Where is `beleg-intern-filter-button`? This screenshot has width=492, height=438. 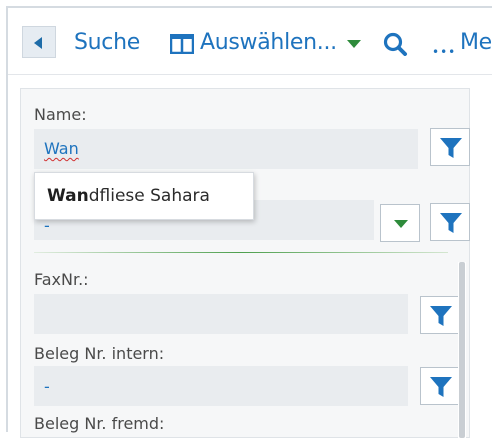 beleg-intern-filter-button is located at coordinates (440, 386).